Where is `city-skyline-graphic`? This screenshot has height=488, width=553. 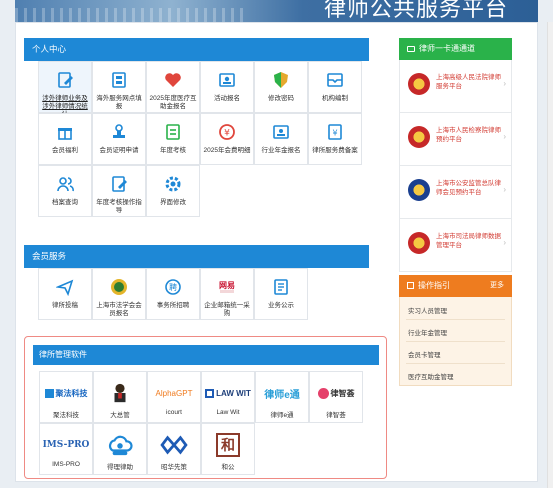
city-skyline-graphic is located at coordinates (130, 15).